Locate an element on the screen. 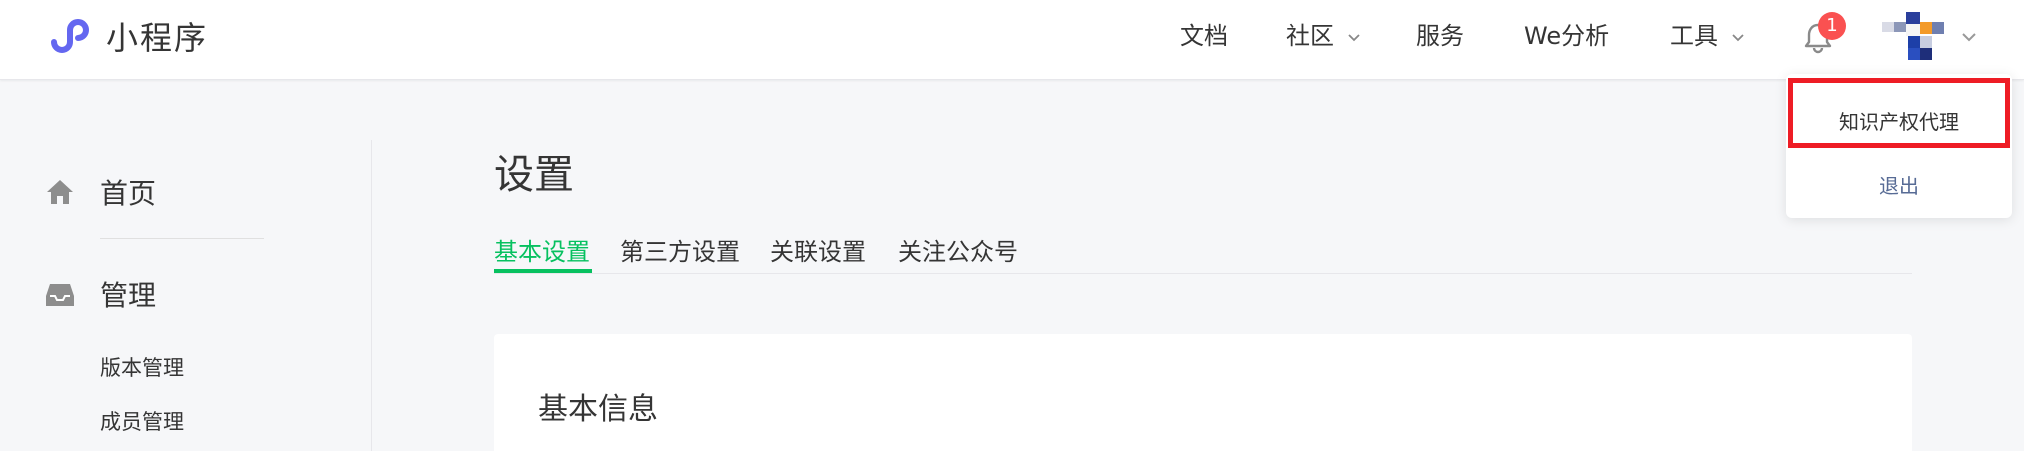 The image size is (2024, 451). active-tab-indicator is located at coordinates (543, 271).